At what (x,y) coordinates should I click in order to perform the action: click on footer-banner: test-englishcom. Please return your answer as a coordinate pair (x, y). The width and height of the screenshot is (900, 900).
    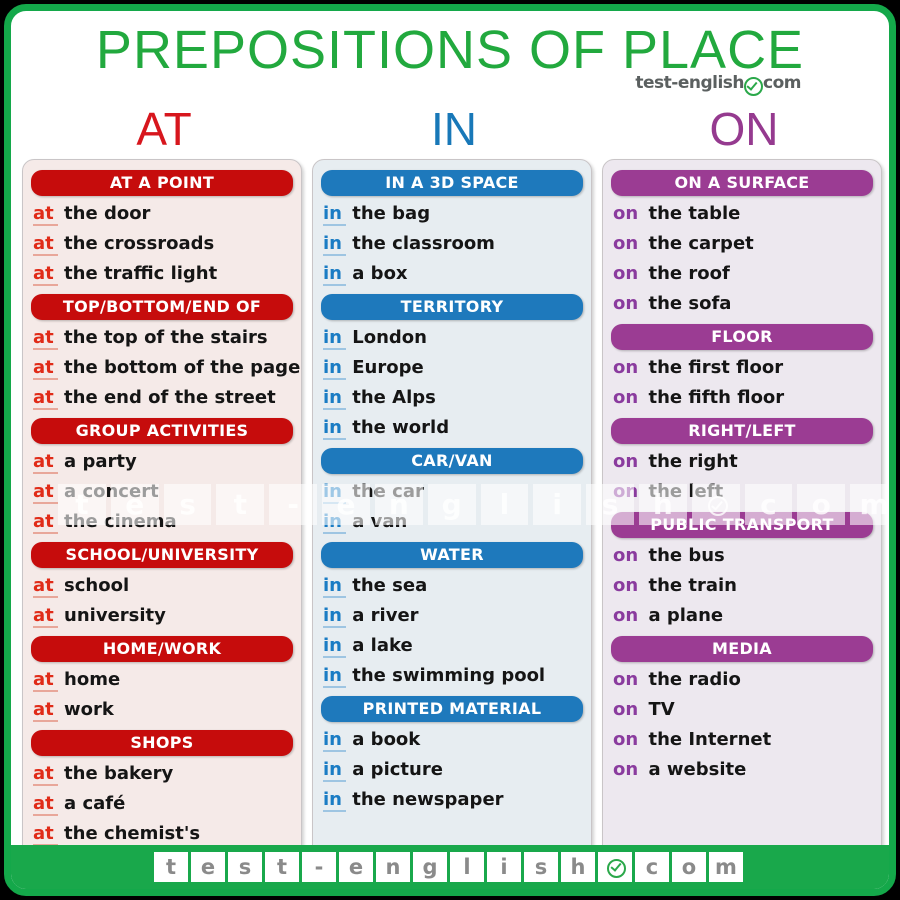
    Looking at the image, I should click on (450, 867).